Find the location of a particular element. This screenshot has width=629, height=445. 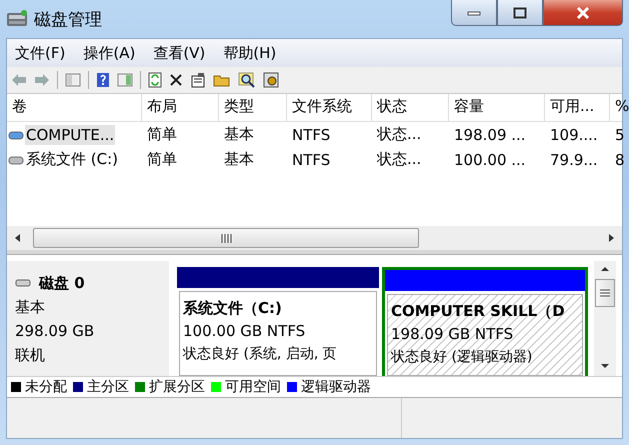

menu-item: 查看(V) is located at coordinates (179, 53).